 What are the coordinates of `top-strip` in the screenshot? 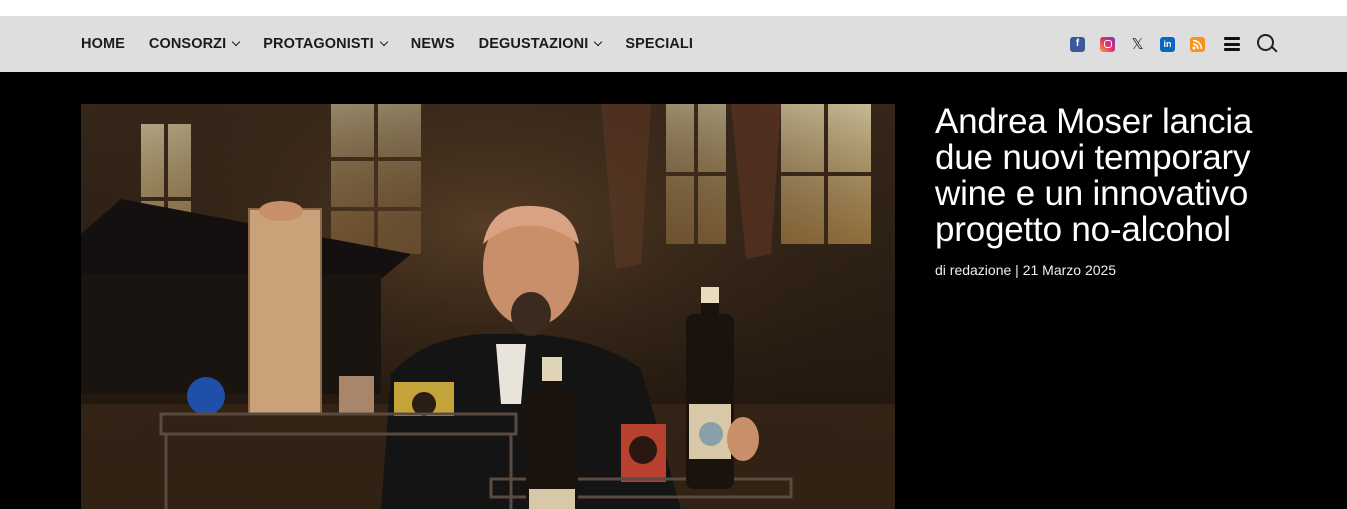 It's located at (673, 8).